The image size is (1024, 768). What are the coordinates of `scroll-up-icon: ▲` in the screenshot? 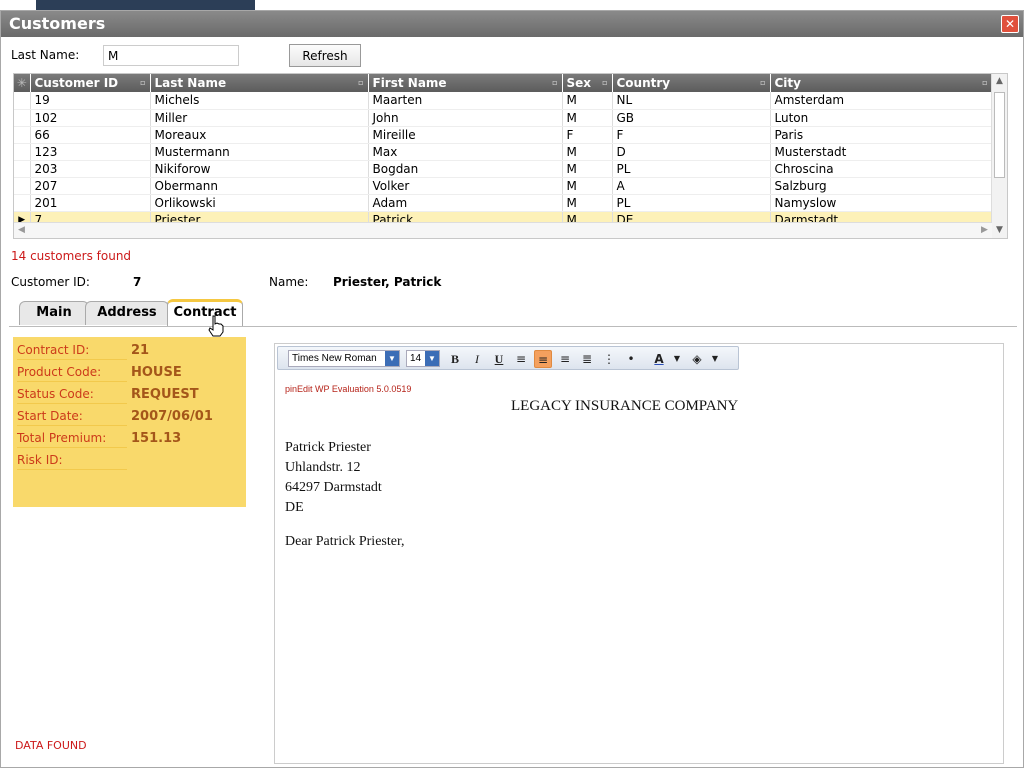 It's located at (999, 81).